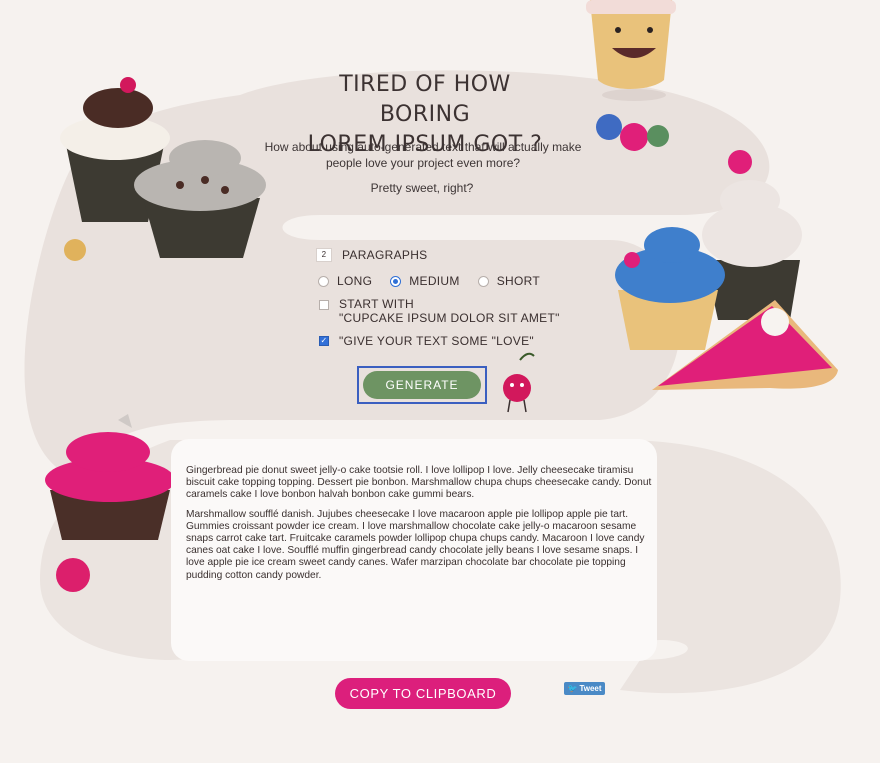  What do you see at coordinates (434, 281) in the screenshot?
I see `radio-medium-label: MEDIUM` at bounding box center [434, 281].